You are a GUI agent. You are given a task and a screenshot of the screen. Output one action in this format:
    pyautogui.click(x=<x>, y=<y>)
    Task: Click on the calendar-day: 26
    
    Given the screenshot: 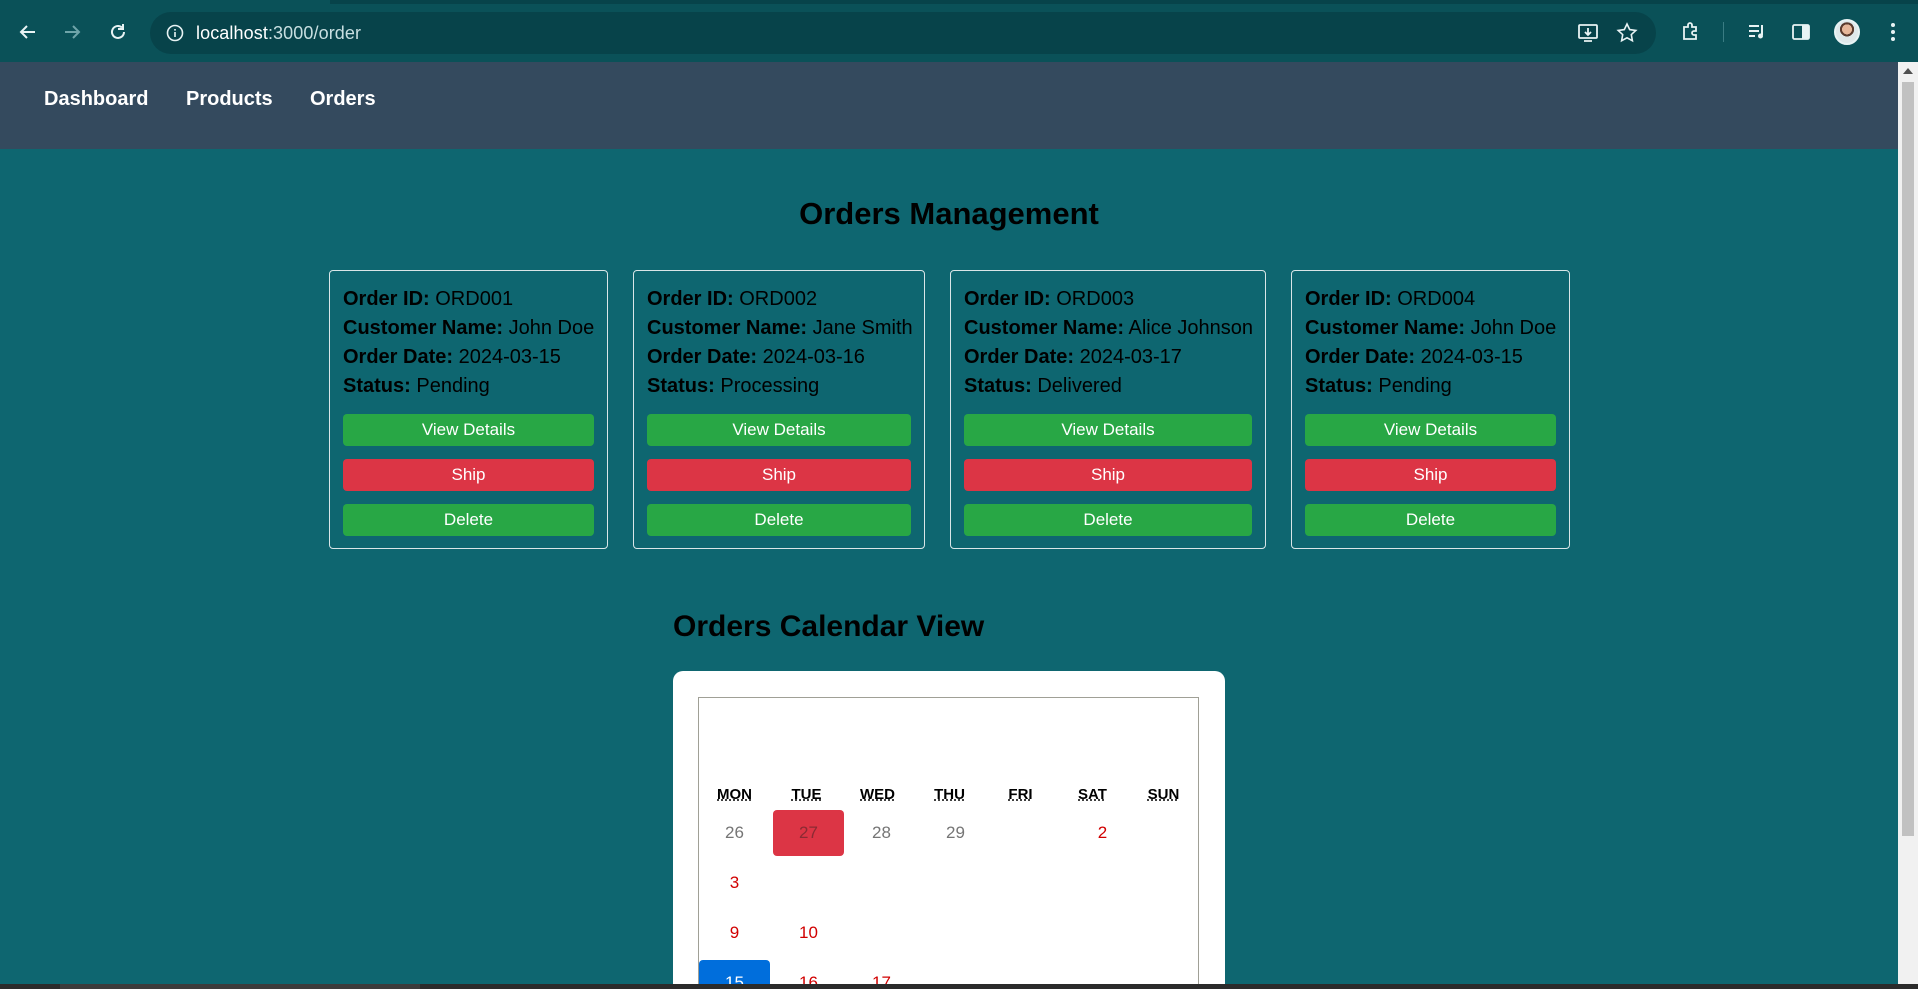 What is the action you would take?
    pyautogui.click(x=734, y=833)
    